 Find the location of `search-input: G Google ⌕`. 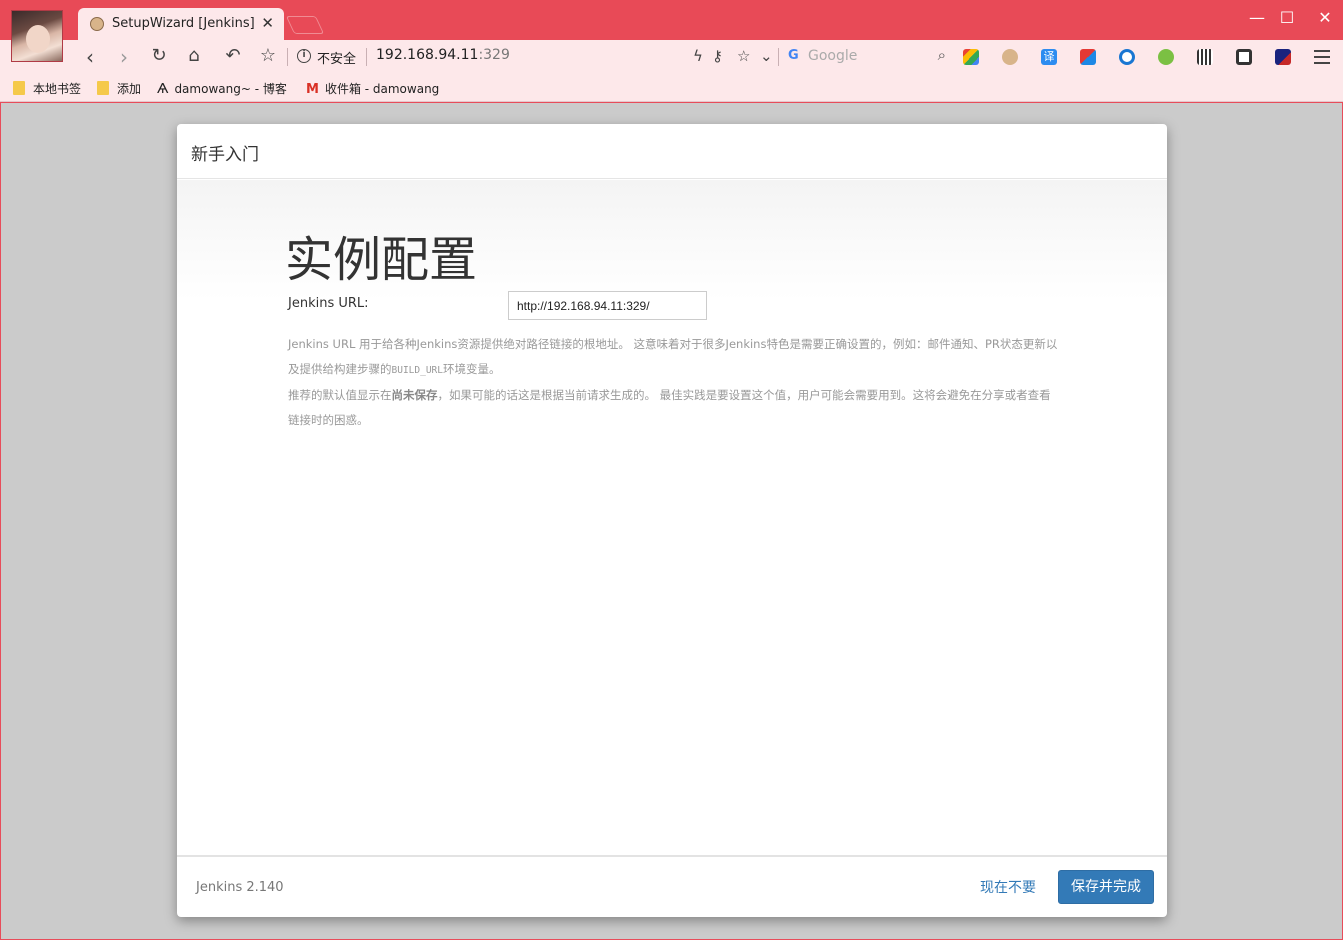

search-input: G Google ⌕ is located at coordinates (867, 57).